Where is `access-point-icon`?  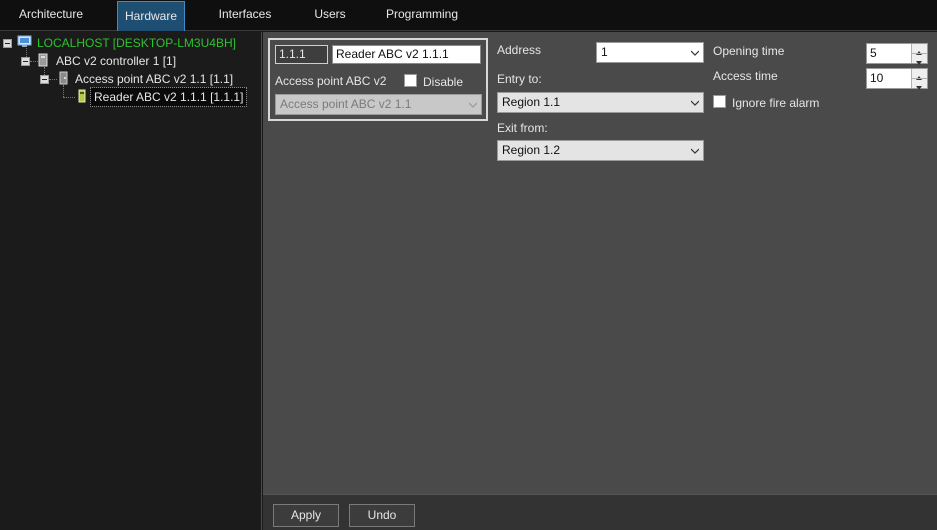 access-point-icon is located at coordinates (63, 78).